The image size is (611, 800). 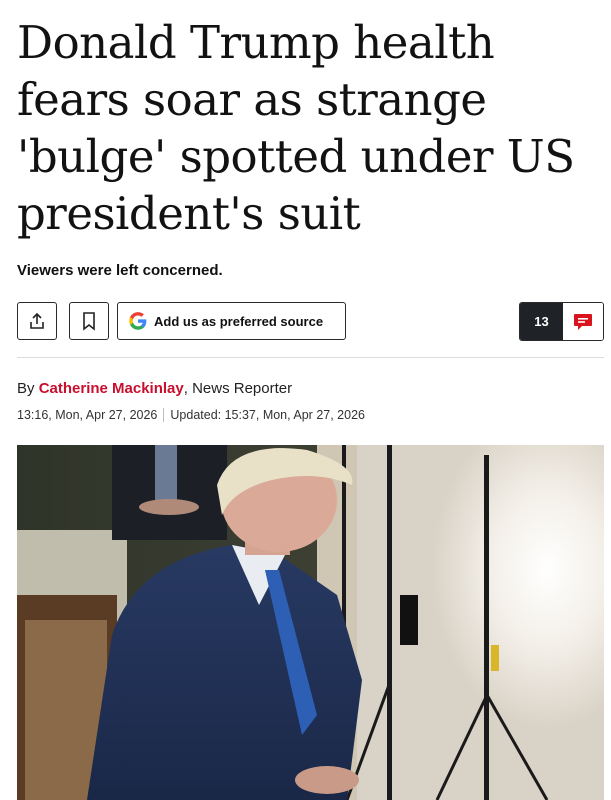 What do you see at coordinates (541, 321) in the screenshot?
I see `comment-count: 13` at bounding box center [541, 321].